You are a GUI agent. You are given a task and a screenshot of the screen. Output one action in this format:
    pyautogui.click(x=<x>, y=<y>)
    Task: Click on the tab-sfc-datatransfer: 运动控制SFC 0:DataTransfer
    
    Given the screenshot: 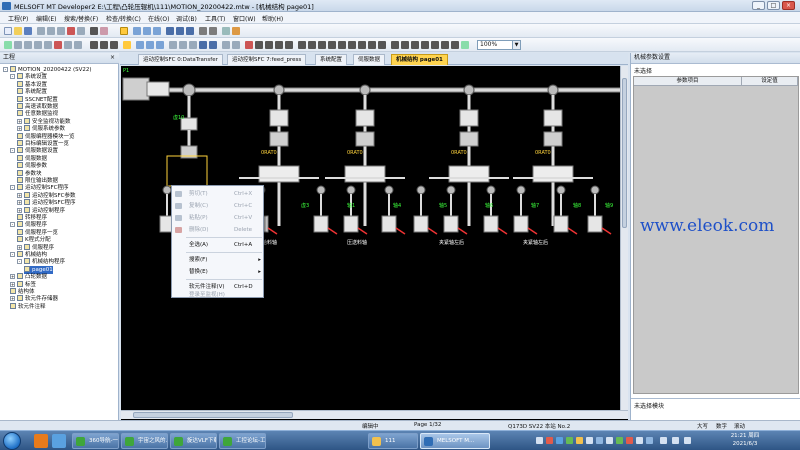 What is the action you would take?
    pyautogui.click(x=180, y=59)
    